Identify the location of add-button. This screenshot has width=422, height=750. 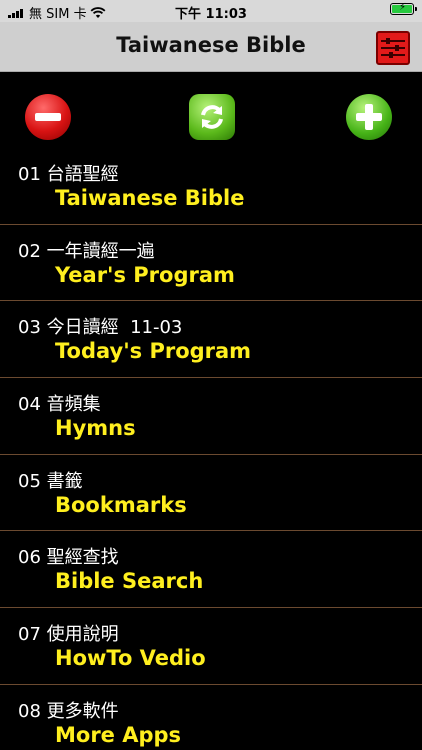
(369, 117).